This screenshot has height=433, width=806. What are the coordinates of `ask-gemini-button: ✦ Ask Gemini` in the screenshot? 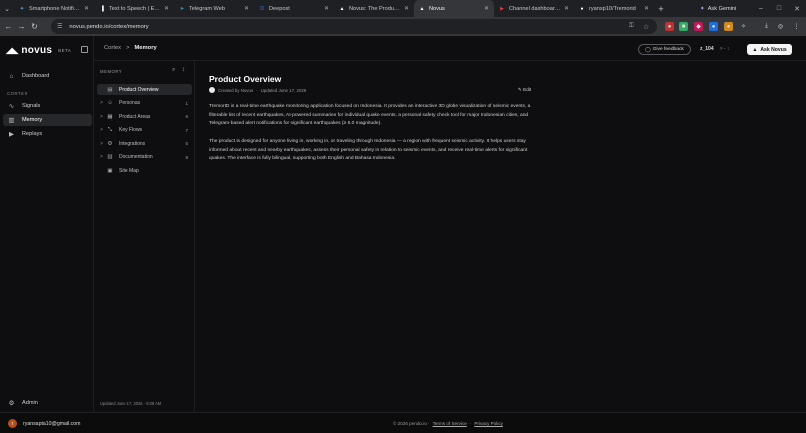 It's located at (718, 8).